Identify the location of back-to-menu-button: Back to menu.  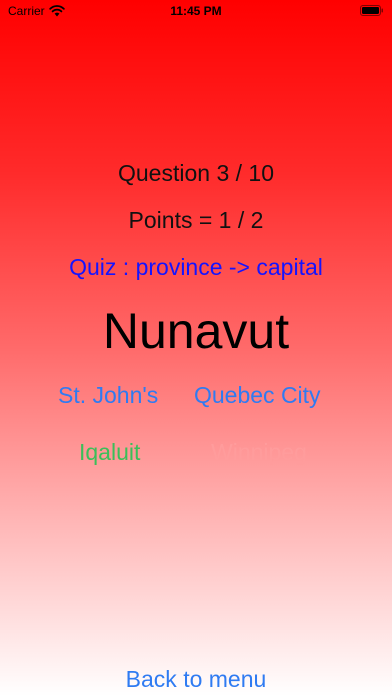
(196, 679).